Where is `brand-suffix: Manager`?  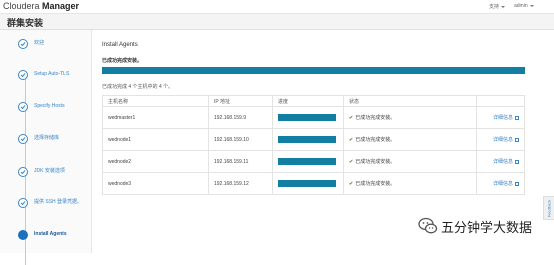
brand-suffix: Manager is located at coordinates (61, 6).